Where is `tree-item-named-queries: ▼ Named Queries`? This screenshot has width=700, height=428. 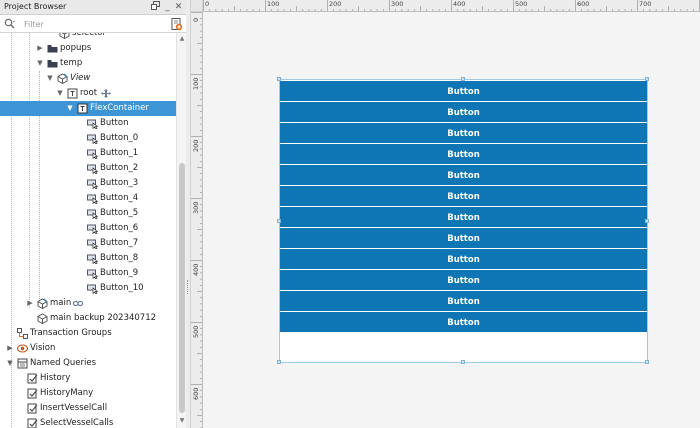 tree-item-named-queries: ▼ Named Queries is located at coordinates (88, 363).